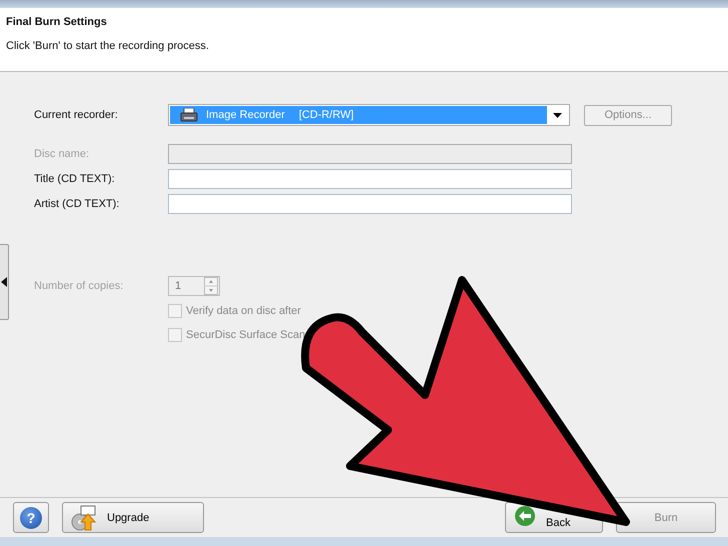 This screenshot has height=546, width=728. Describe the element at coordinates (326, 115) in the screenshot. I see `media-type: [CD-R/RW]` at that location.